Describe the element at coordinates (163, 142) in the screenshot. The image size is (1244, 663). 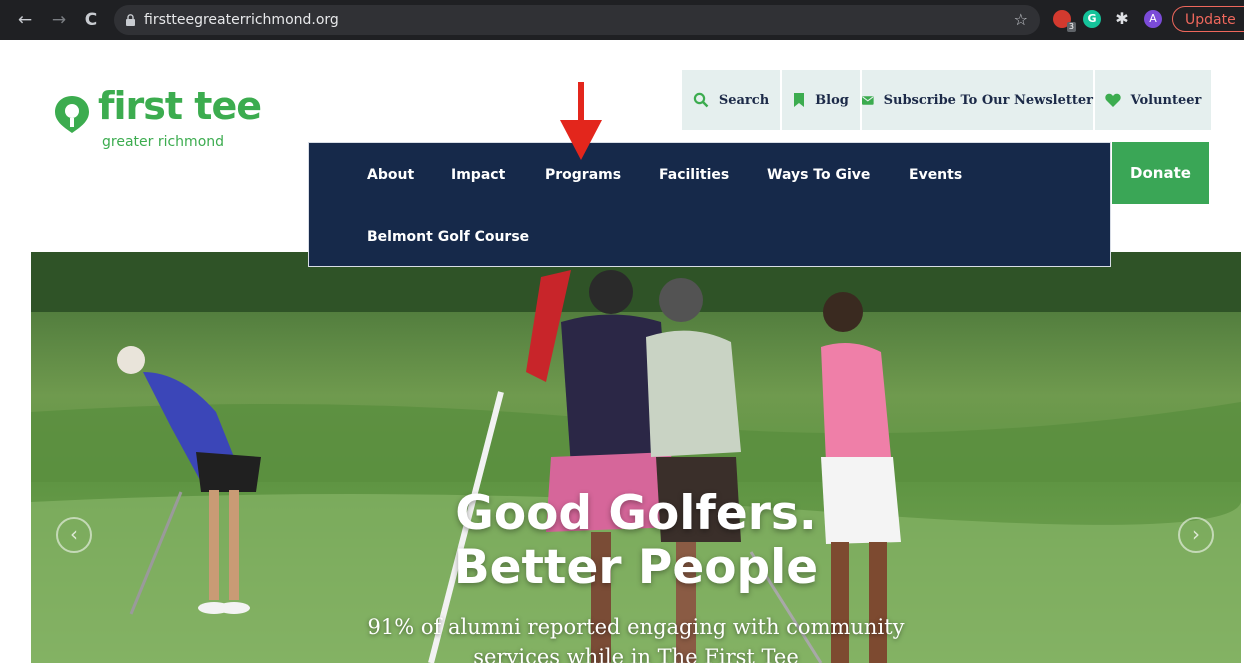
I see `logo-subtitle: greater richmond` at that location.